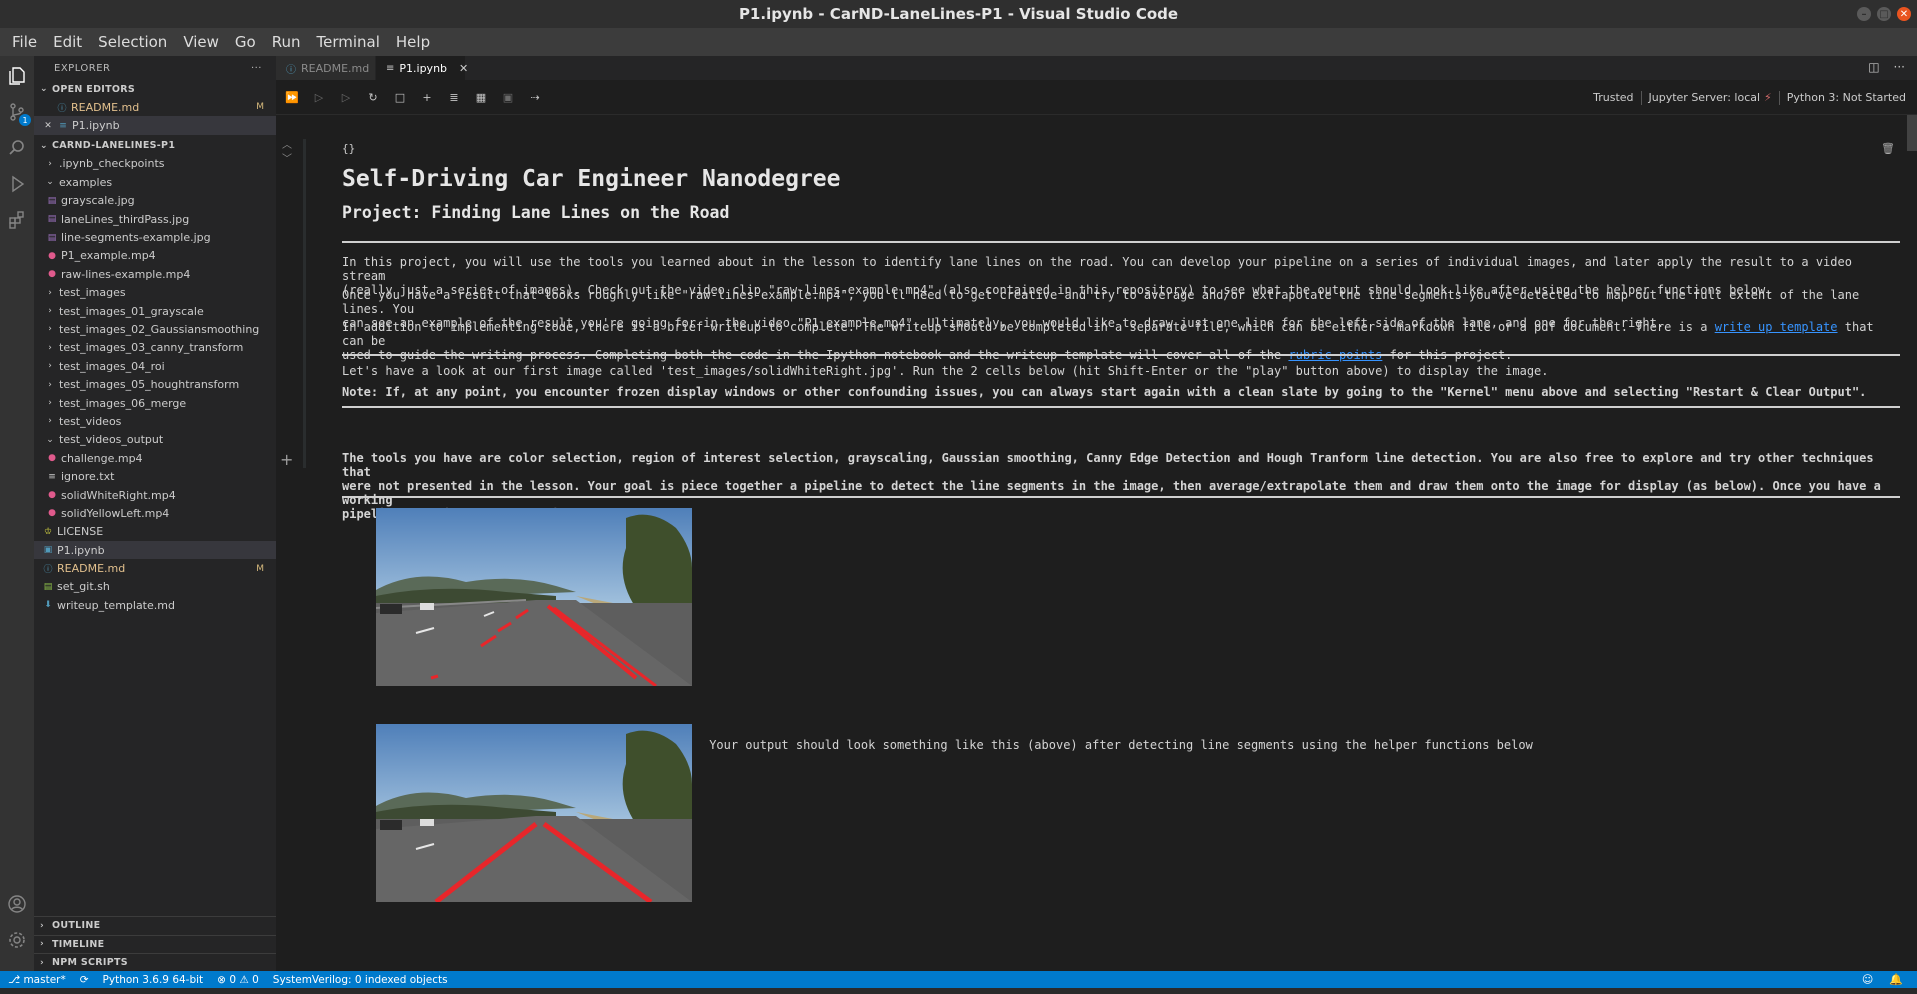 The width and height of the screenshot is (1917, 994). What do you see at coordinates (44, 145) in the screenshot?
I see `chevron-down-icon: ⌄` at bounding box center [44, 145].